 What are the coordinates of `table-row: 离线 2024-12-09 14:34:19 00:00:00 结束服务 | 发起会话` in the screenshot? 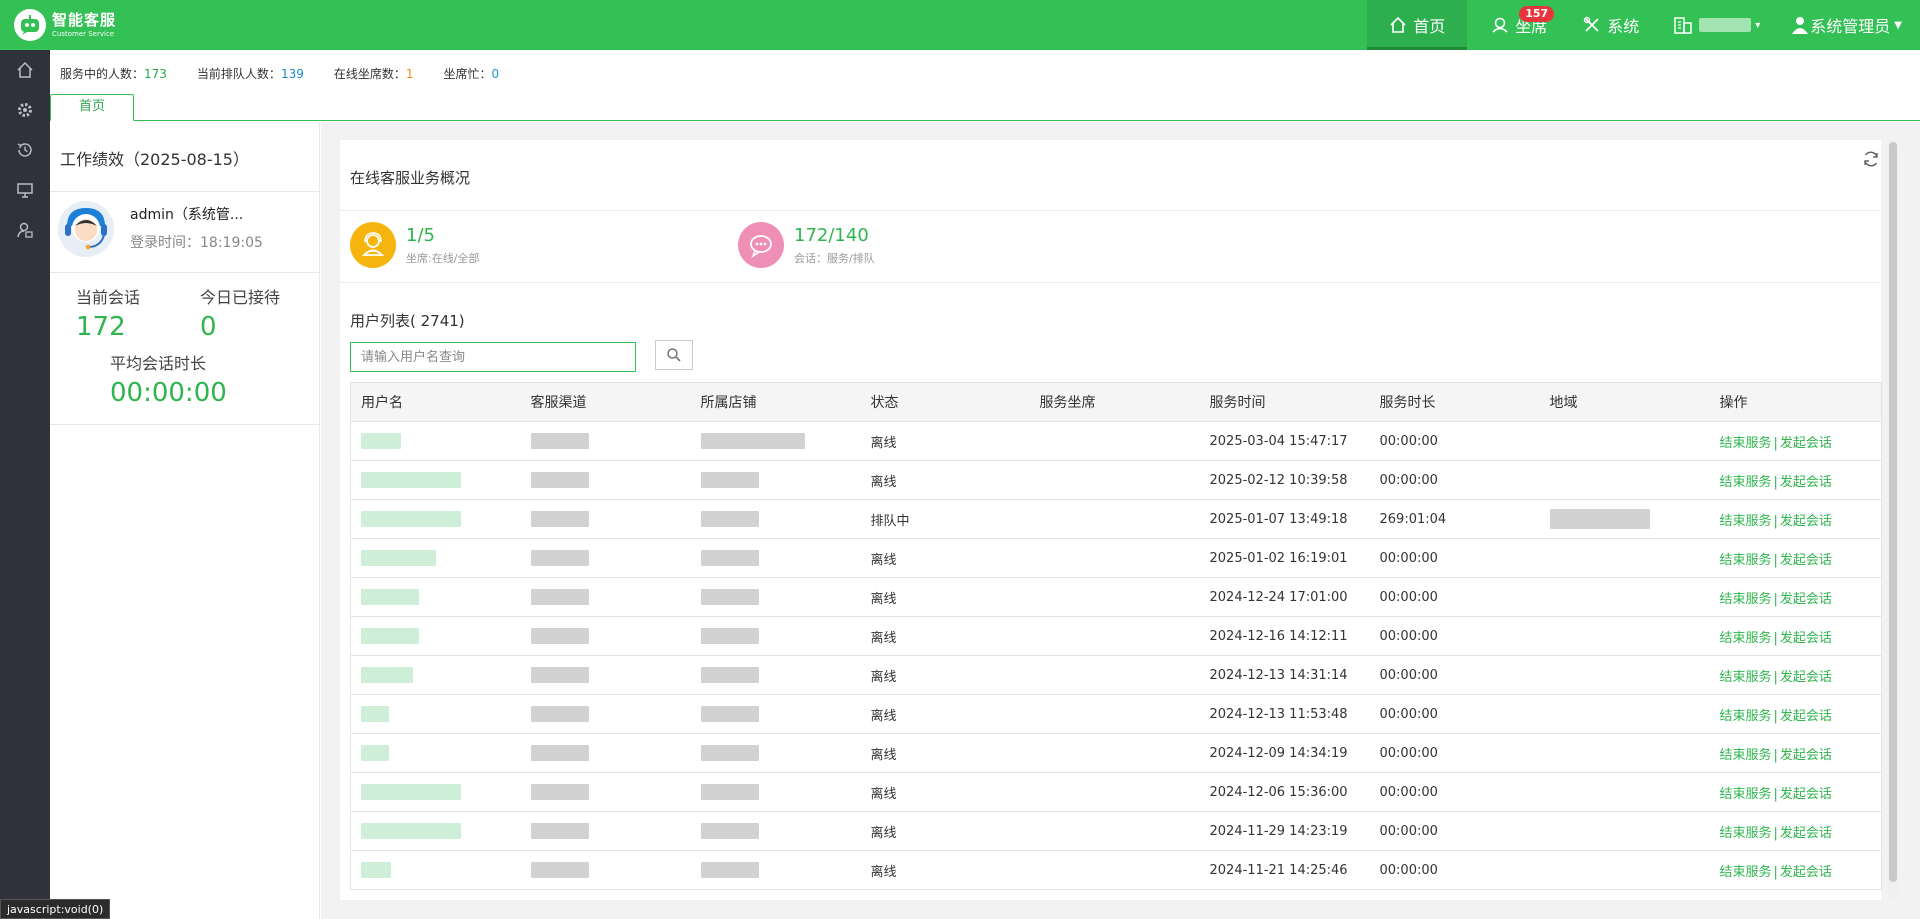 It's located at (1116, 753).